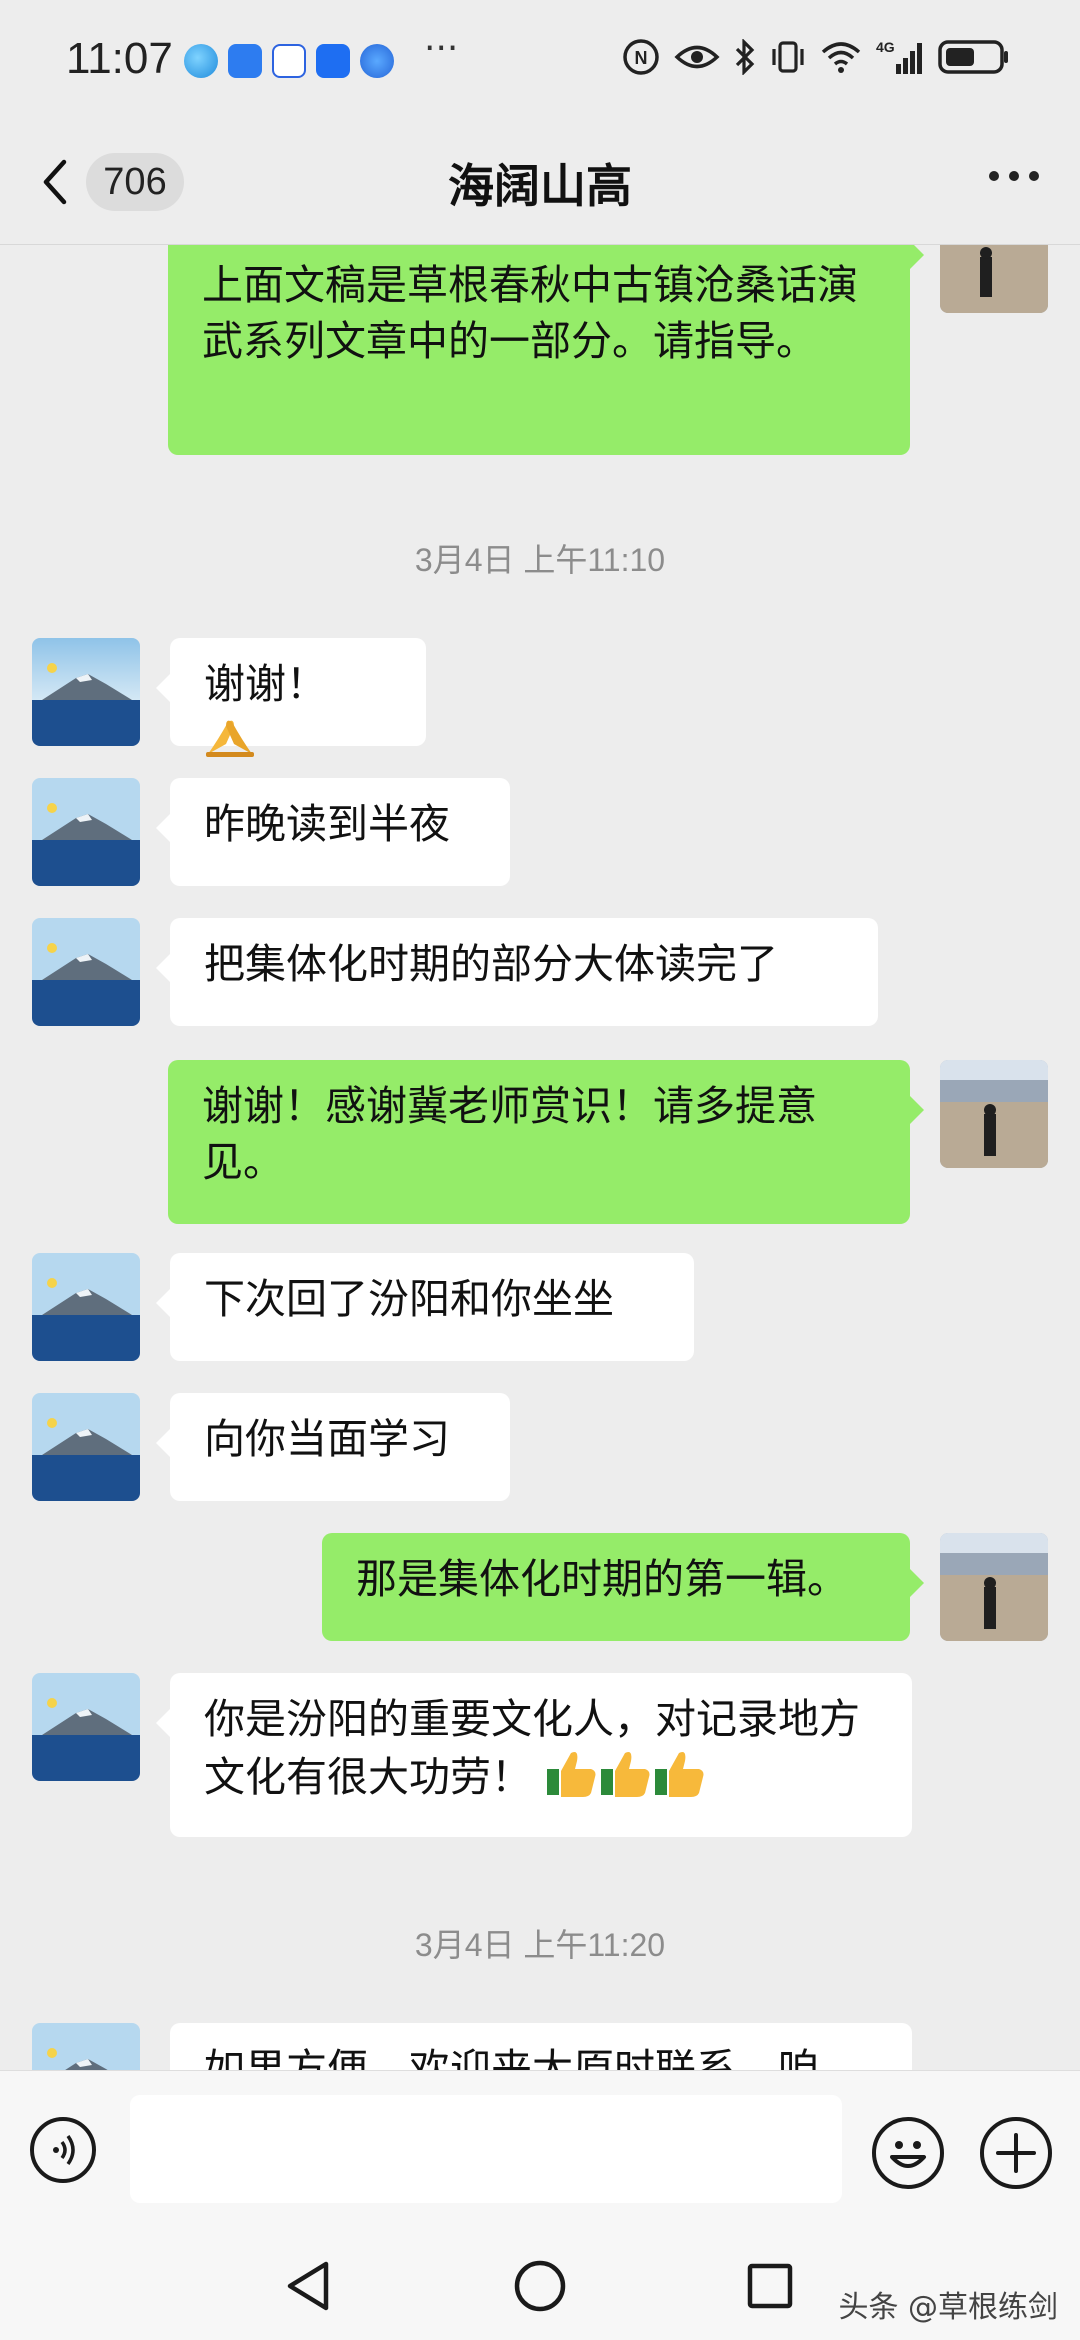 This screenshot has height=2340, width=1080. I want to click on nav-back-icon, so click(308, 2286).